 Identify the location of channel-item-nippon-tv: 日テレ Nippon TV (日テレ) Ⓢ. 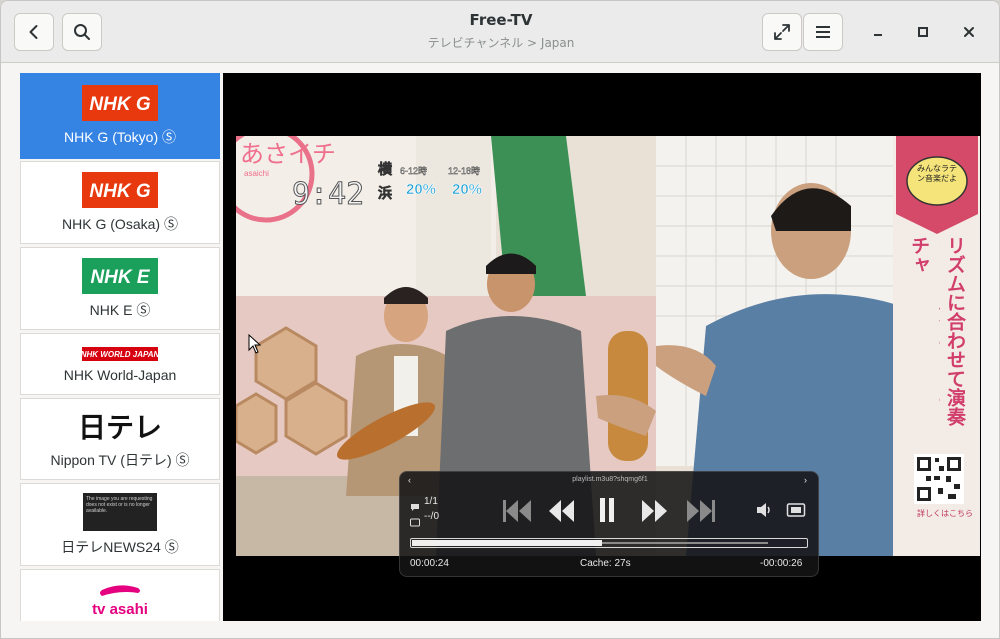
(120, 439).